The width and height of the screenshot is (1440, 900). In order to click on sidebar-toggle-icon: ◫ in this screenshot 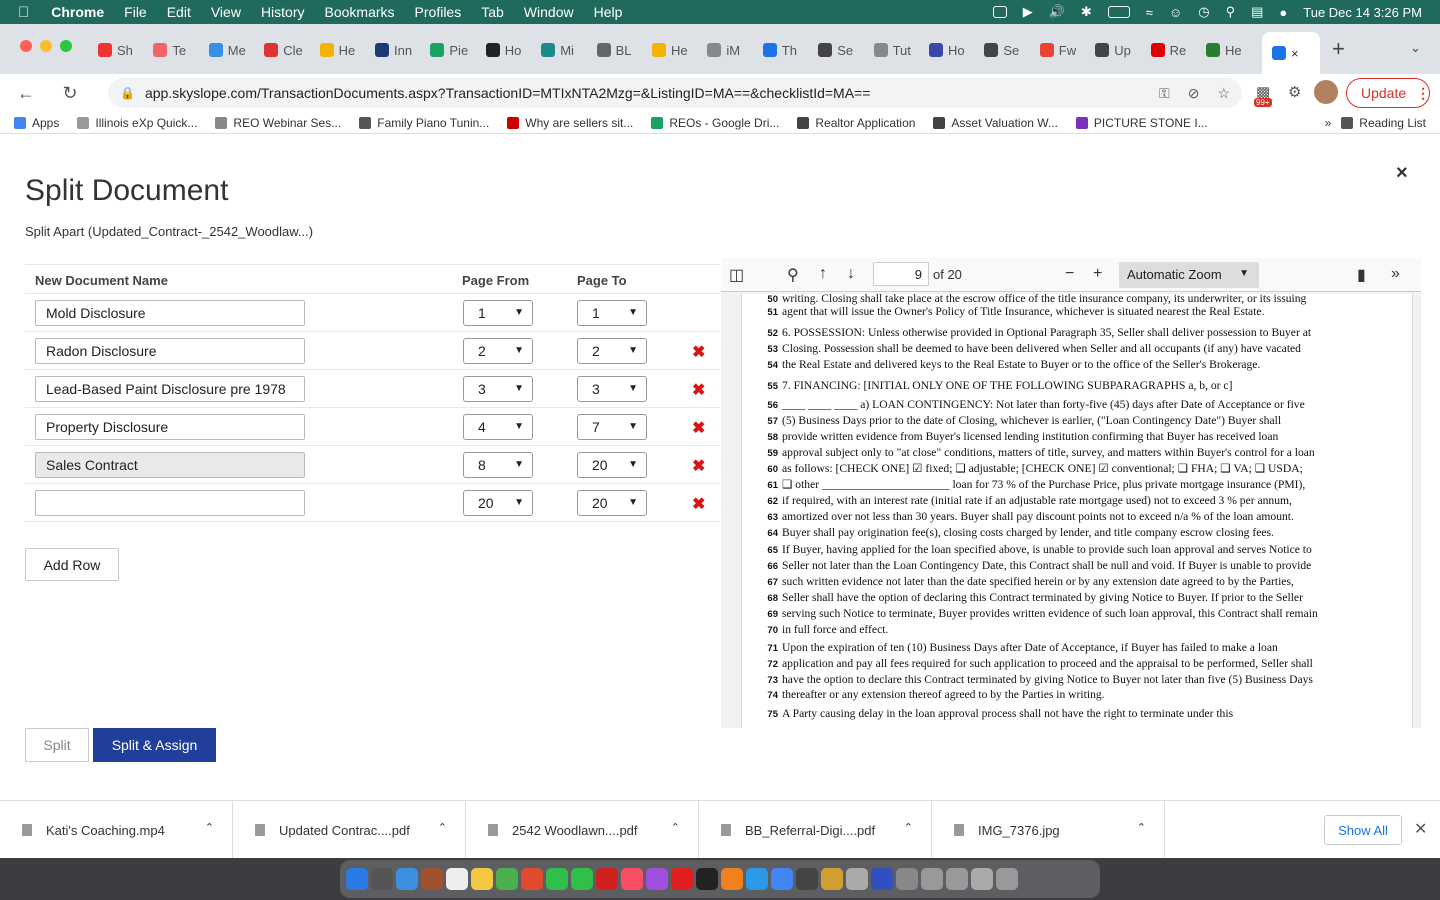, I will do `click(736, 275)`.